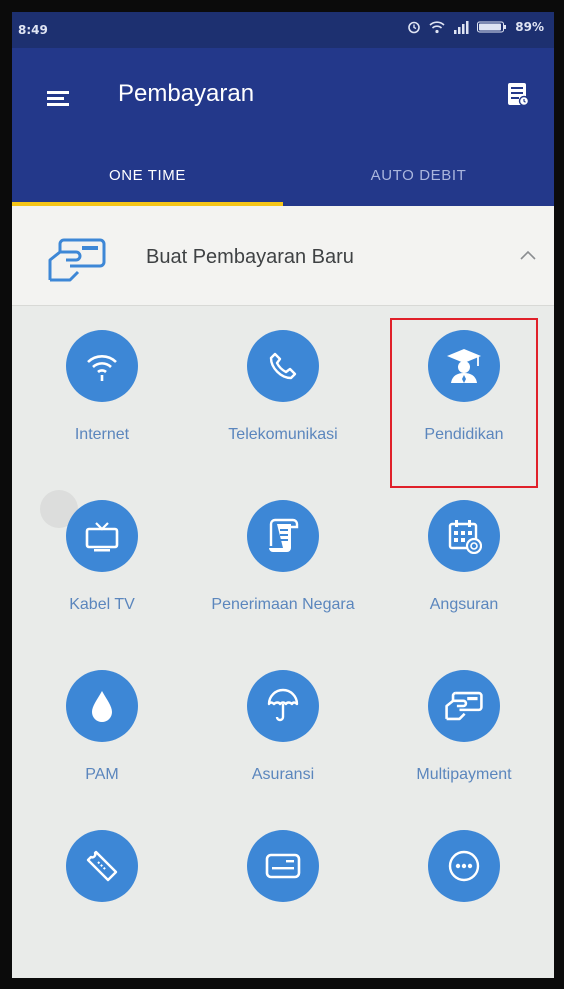 The width and height of the screenshot is (564, 989). I want to click on menu-item-internet: Internet, so click(102, 391).